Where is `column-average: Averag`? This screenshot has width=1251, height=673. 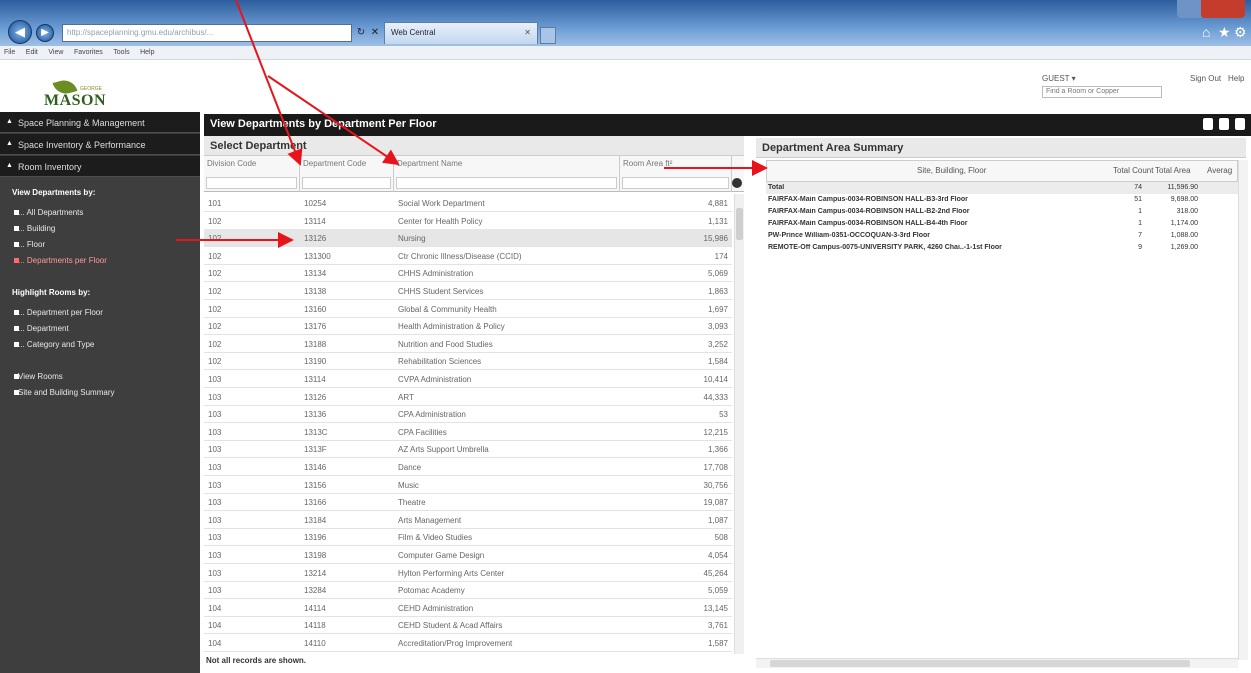 column-average: Averag is located at coordinates (1219, 170).